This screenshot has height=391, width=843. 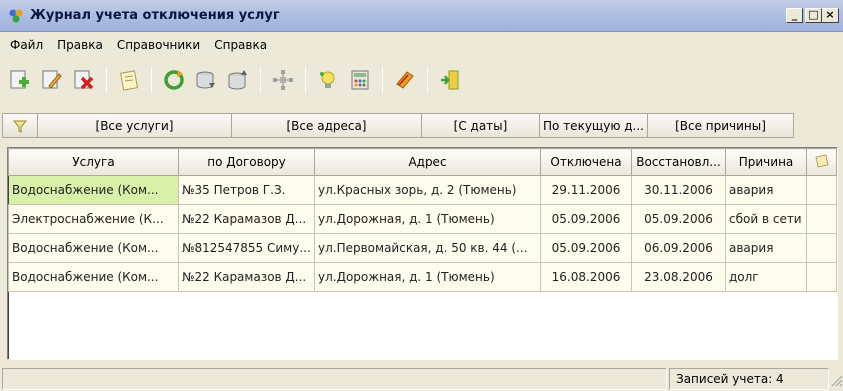 What do you see at coordinates (421, 45) in the screenshot?
I see `menu-bar: Файл Правка Справочники Справка` at bounding box center [421, 45].